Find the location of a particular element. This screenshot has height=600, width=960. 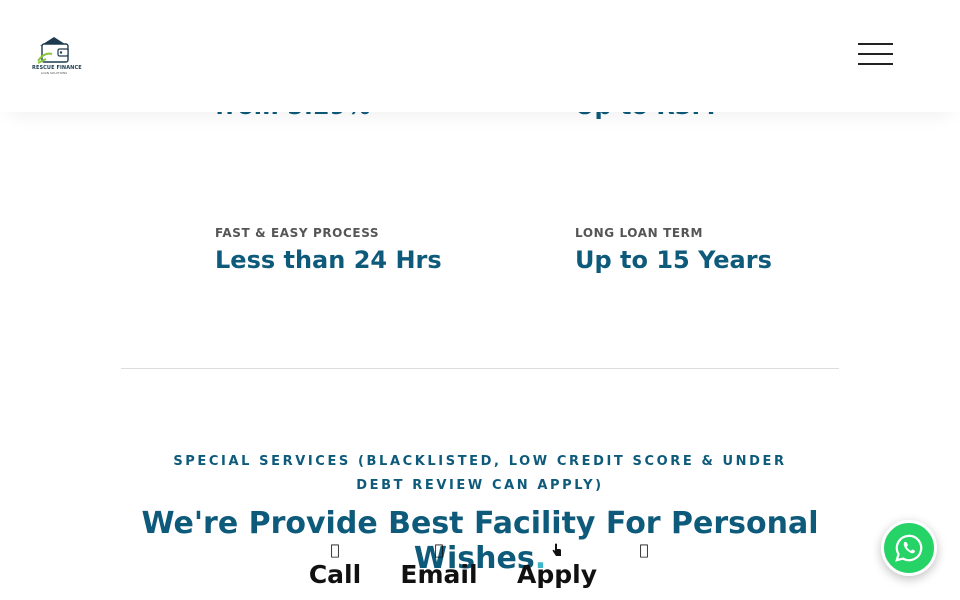

stat-process-time: FAST & EASY PROCESS Less than 24 Hrs is located at coordinates (328, 250).